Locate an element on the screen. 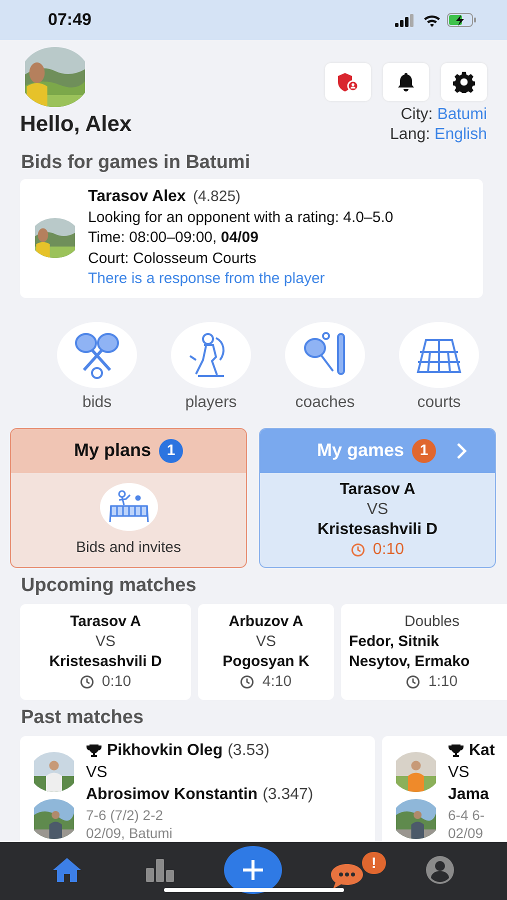  match-info: 02/09, Batumi is located at coordinates (130, 832).